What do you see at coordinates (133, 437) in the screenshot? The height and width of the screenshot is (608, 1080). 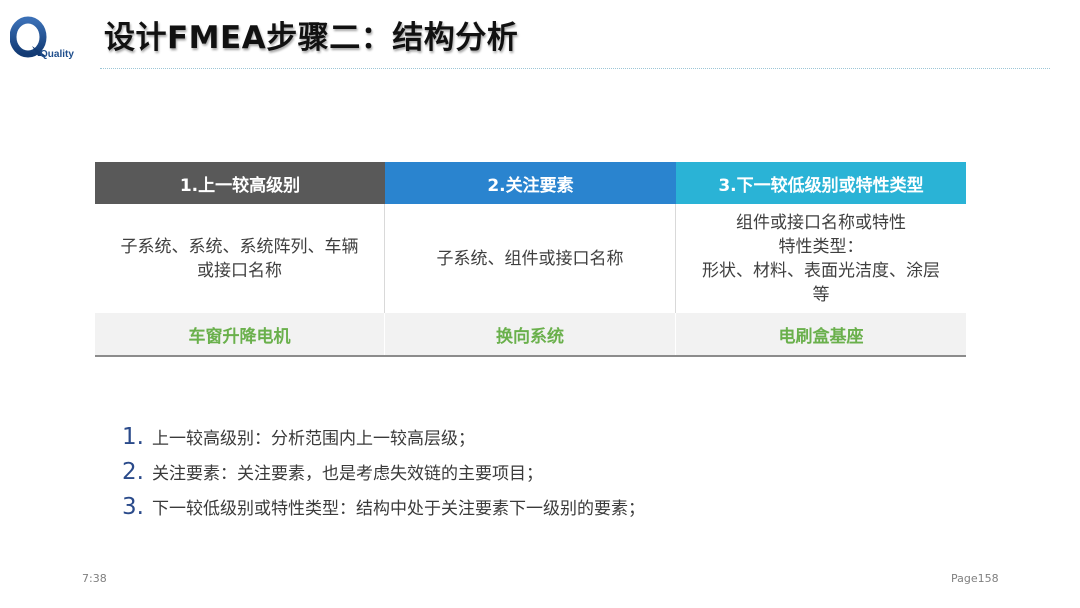 I see `note-number: 1.` at bounding box center [133, 437].